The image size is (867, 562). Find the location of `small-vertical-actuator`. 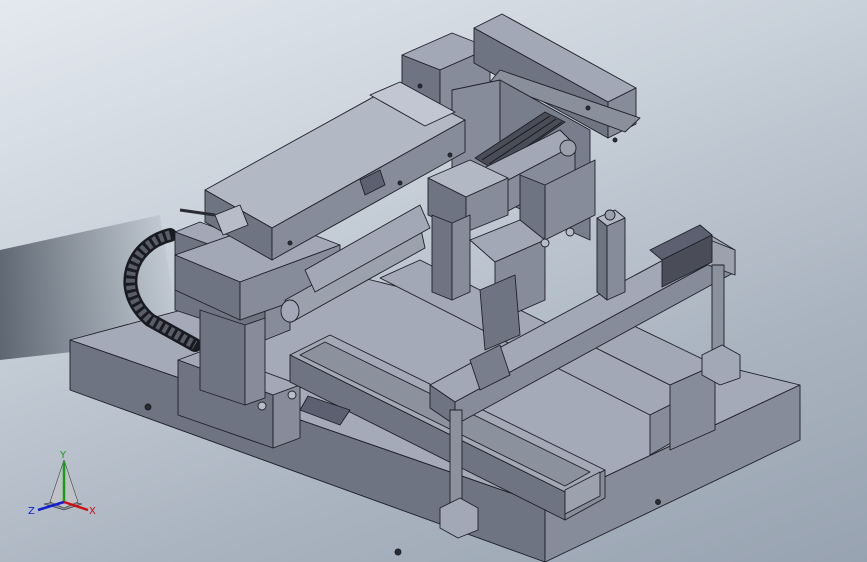

small-vertical-actuator is located at coordinates (611, 255).